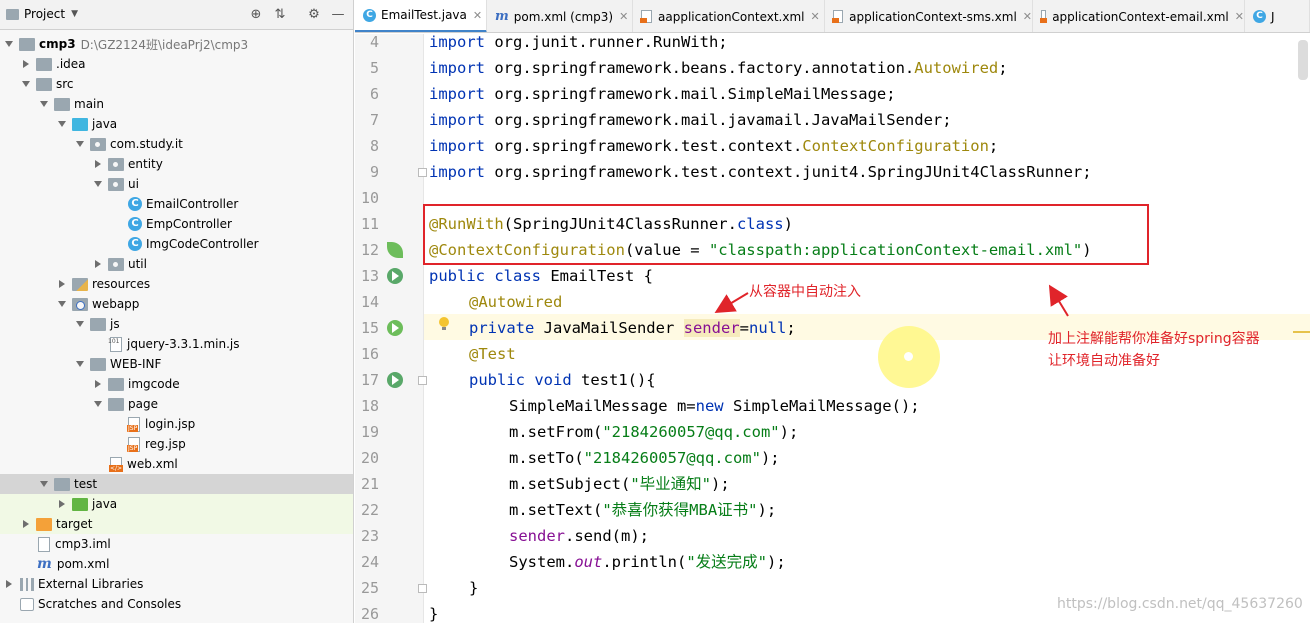 Image resolution: width=1310 pixels, height=623 pixels. I want to click on tree-item-webapp: webapp, so click(176, 304).